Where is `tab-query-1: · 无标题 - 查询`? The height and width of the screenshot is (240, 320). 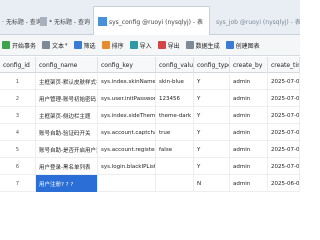
tab-query-1: · 无标题 - 查询 is located at coordinates (20, 21).